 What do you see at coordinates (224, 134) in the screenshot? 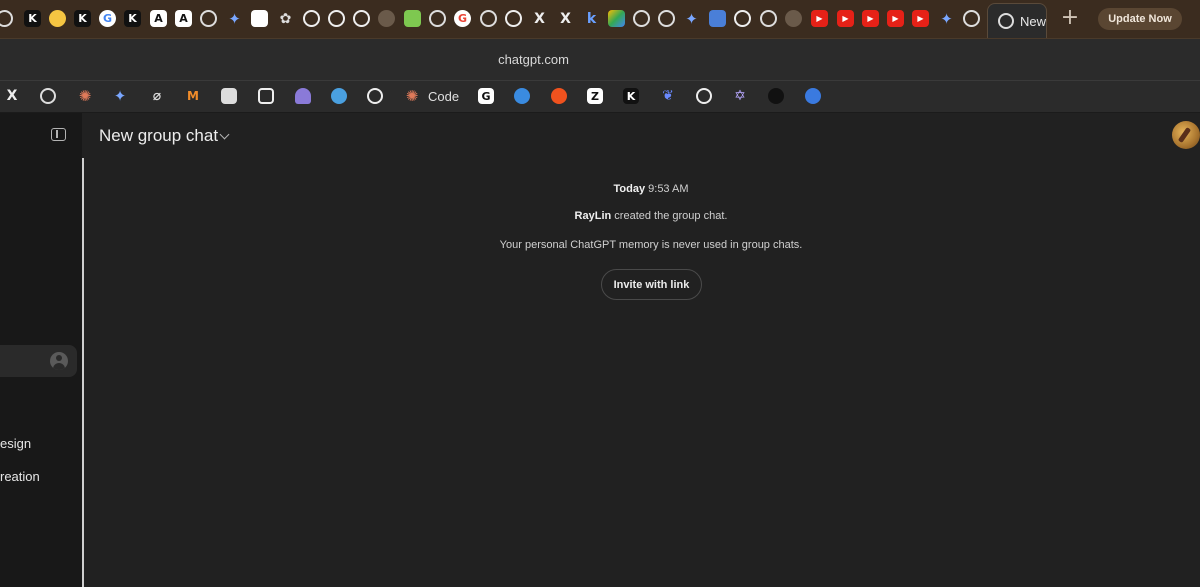
I see `chevron-down-icon` at bounding box center [224, 134].